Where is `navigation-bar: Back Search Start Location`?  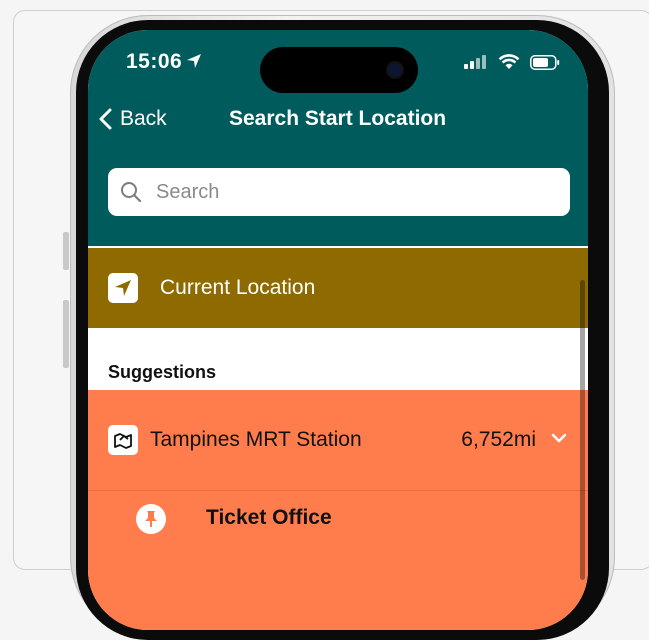 navigation-bar: Back Search Start Location is located at coordinates (338, 122).